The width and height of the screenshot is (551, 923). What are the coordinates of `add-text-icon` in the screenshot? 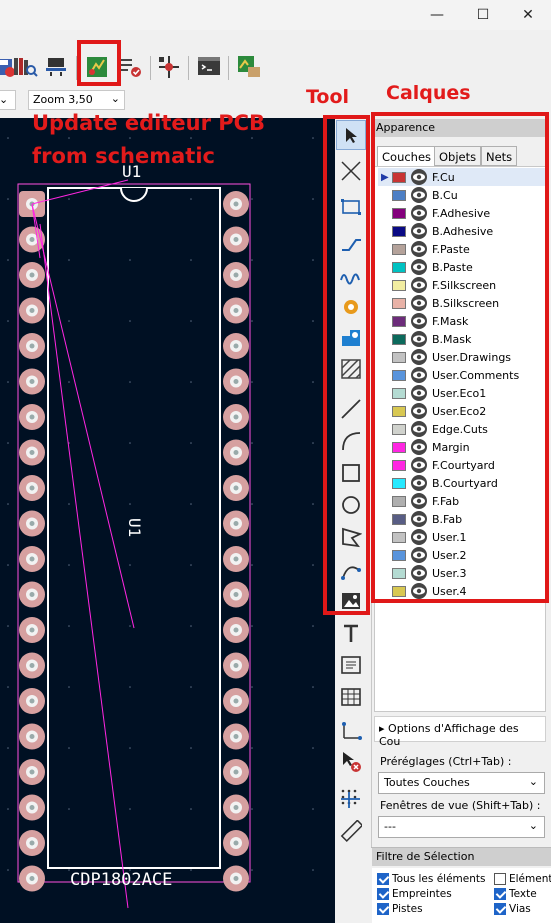 It's located at (351, 633).